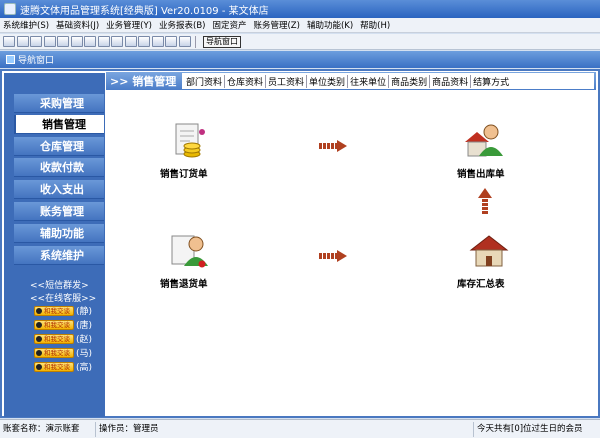 Image resolution: width=600 pixels, height=438 pixels. I want to click on document-coins-icon, so click(190, 140).